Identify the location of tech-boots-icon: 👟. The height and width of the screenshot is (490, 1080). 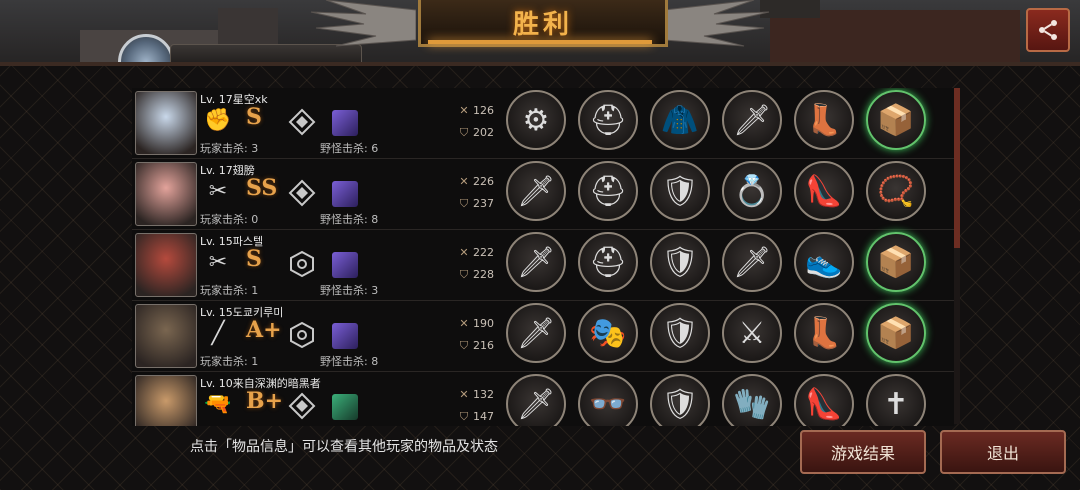
(824, 262).